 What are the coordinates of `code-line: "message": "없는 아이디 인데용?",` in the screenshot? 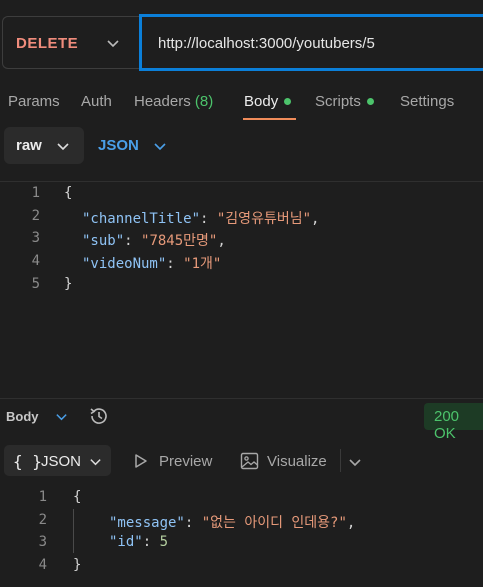 It's located at (232, 522).